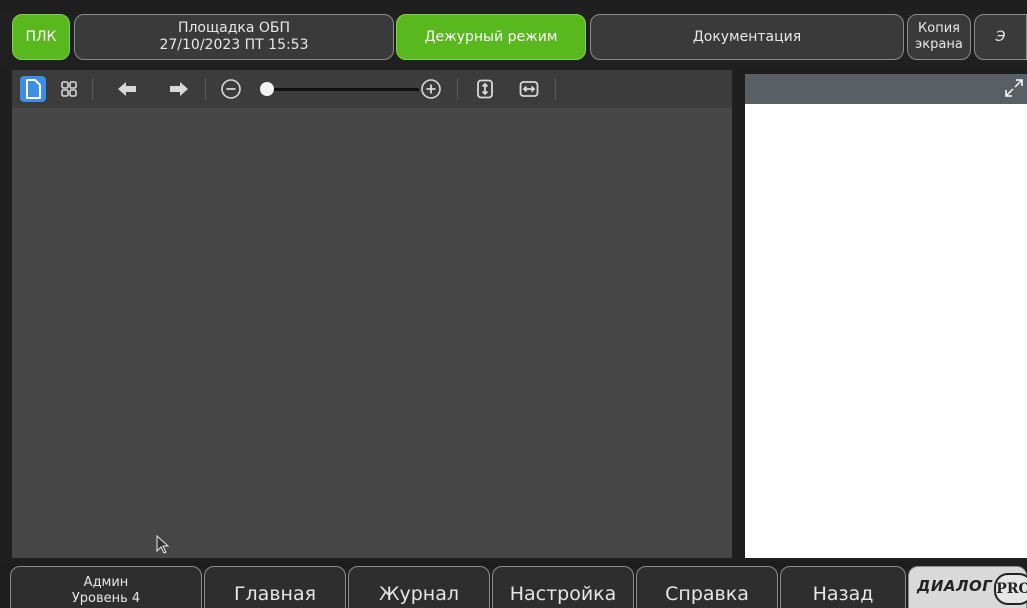 Image resolution: width=1027 pixels, height=608 pixels. Describe the element at coordinates (707, 594) in the screenshot. I see `help-label: Справка` at that location.